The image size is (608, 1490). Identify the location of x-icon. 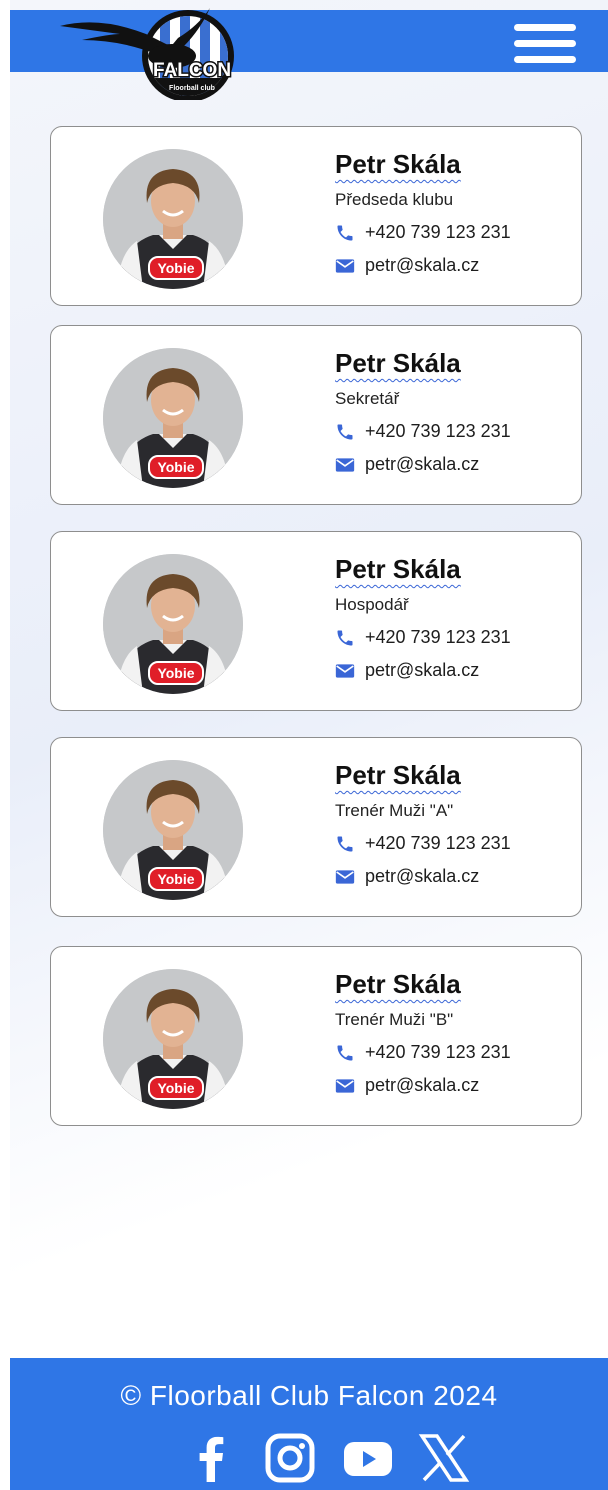
(444, 1458).